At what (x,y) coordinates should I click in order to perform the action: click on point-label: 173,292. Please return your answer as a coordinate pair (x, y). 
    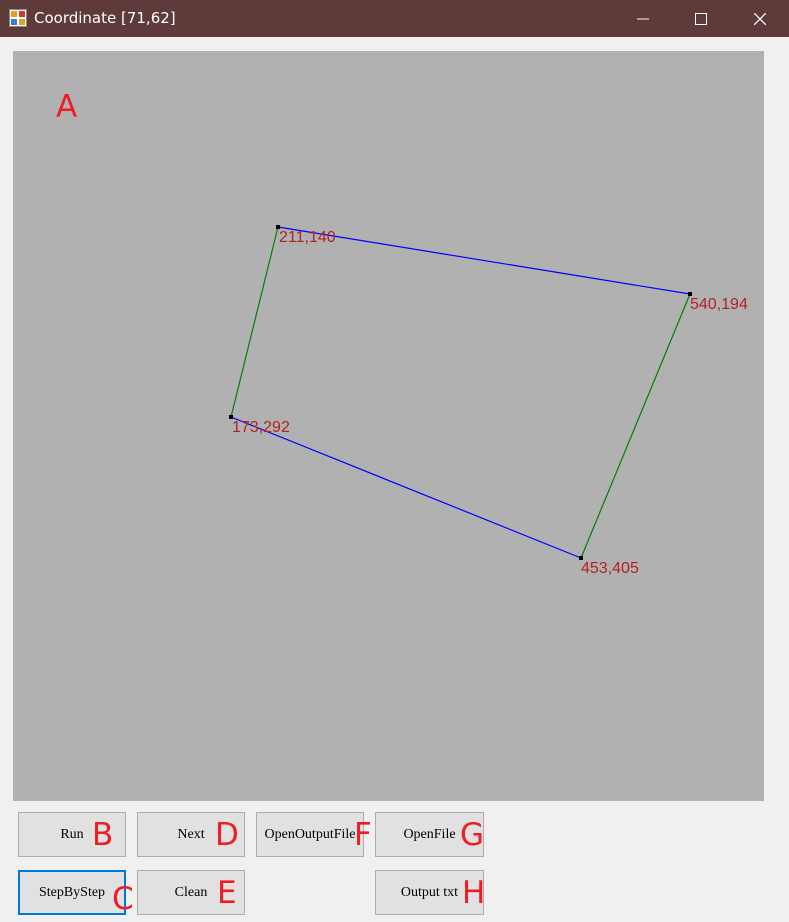
    Looking at the image, I should click on (261, 427).